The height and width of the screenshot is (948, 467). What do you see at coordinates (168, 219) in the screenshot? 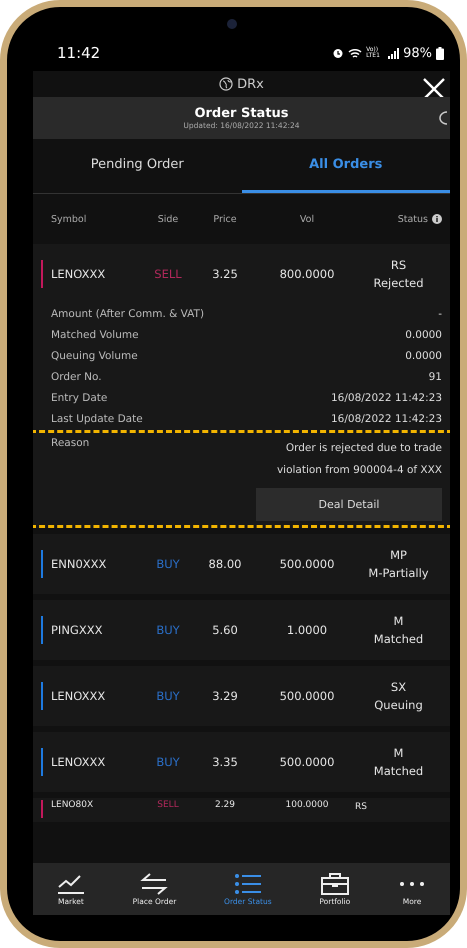
I see `column-header: Side` at bounding box center [168, 219].